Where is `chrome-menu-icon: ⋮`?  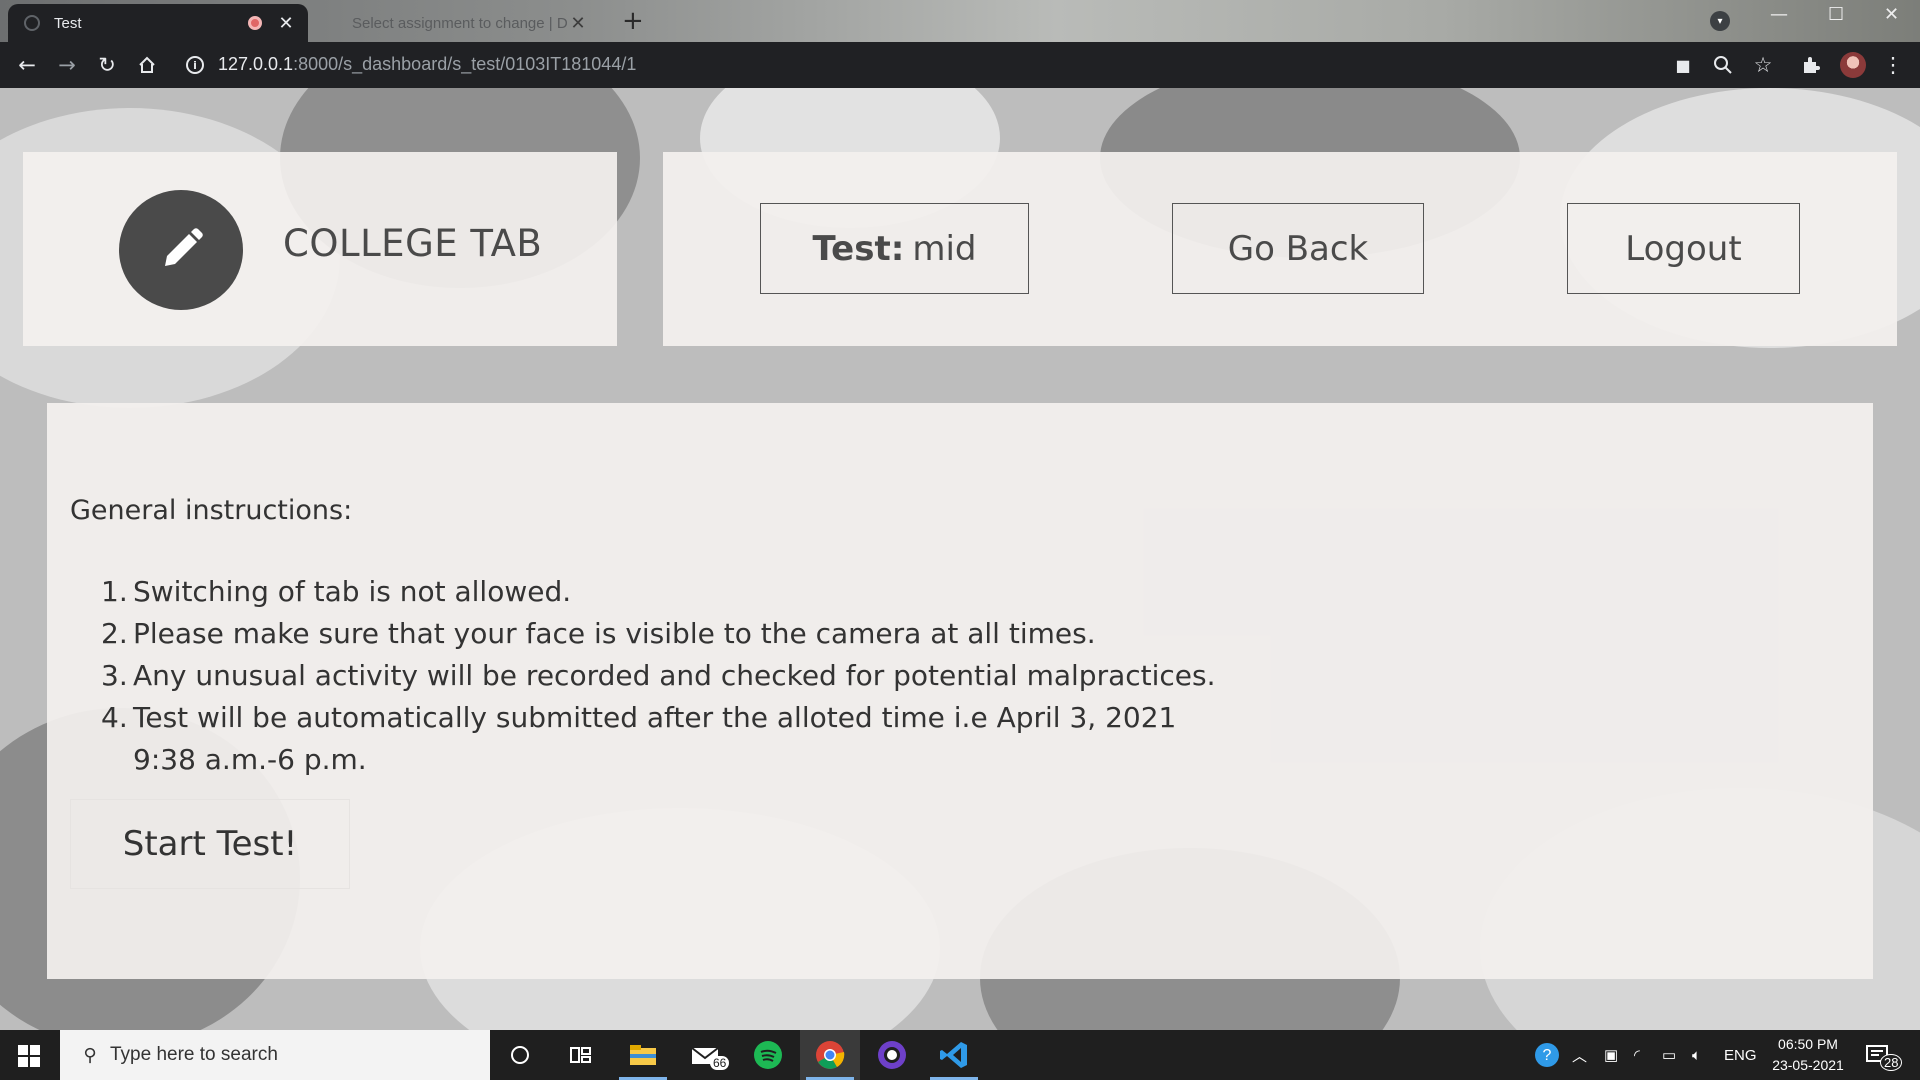 chrome-menu-icon: ⋮ is located at coordinates (1893, 65).